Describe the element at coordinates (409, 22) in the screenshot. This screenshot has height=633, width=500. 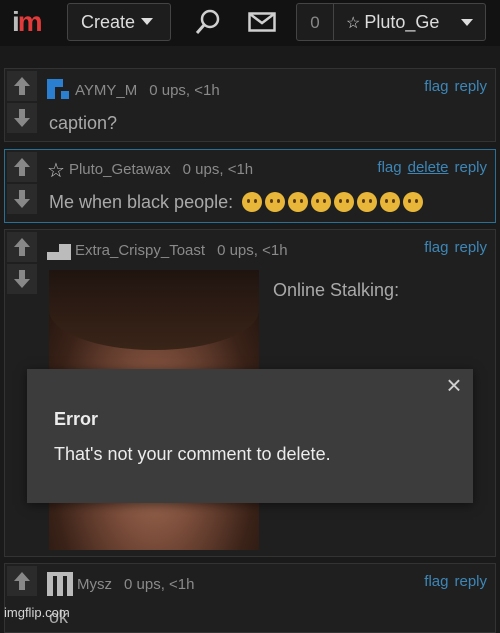
I see `user-menu-button: ☆ Pluto_Ge` at that location.